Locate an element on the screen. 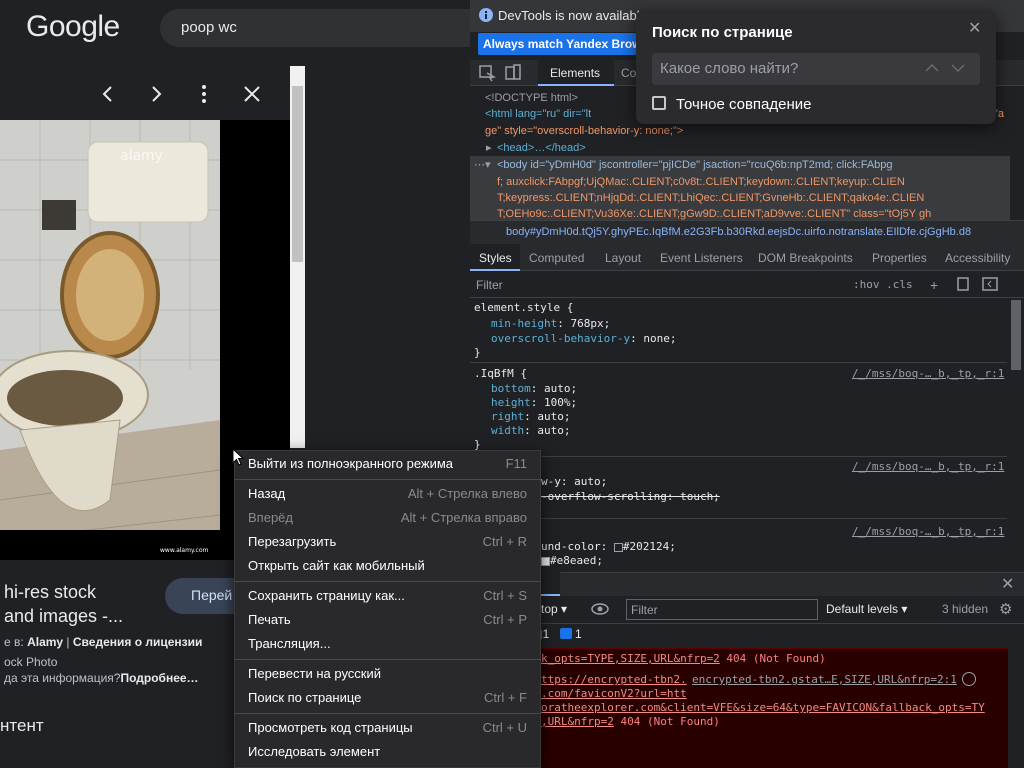 The height and width of the screenshot is (768, 1024). error-url-cont: .com/faviconV2?url=htt is located at coordinates (614, 693).